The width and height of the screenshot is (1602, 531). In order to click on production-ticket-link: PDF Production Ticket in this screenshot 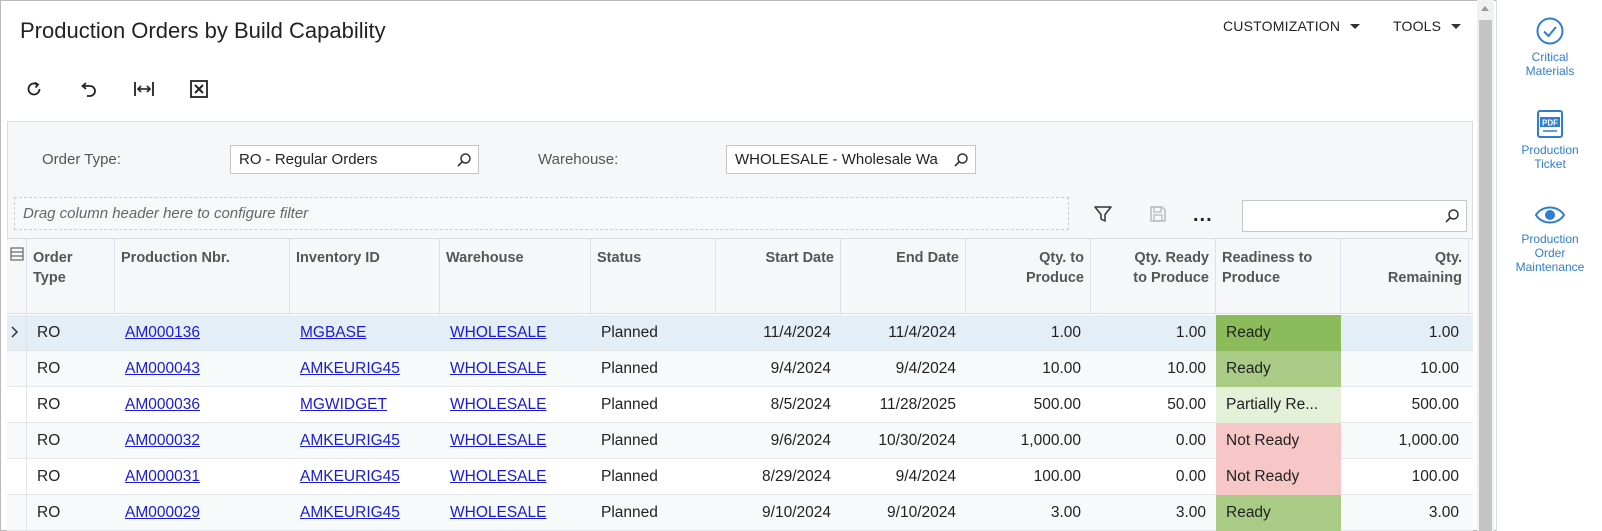, I will do `click(1549, 140)`.